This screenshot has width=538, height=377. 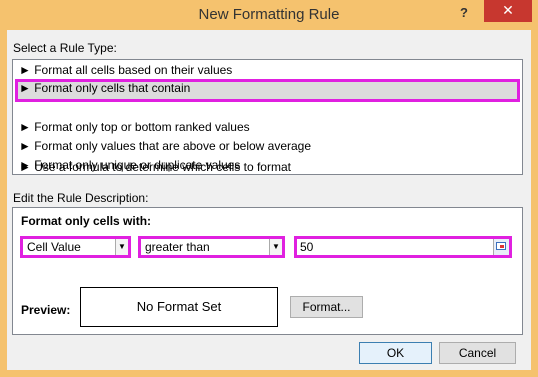 What do you see at coordinates (211, 247) in the screenshot?
I see `operator-select: greater than ▼` at bounding box center [211, 247].